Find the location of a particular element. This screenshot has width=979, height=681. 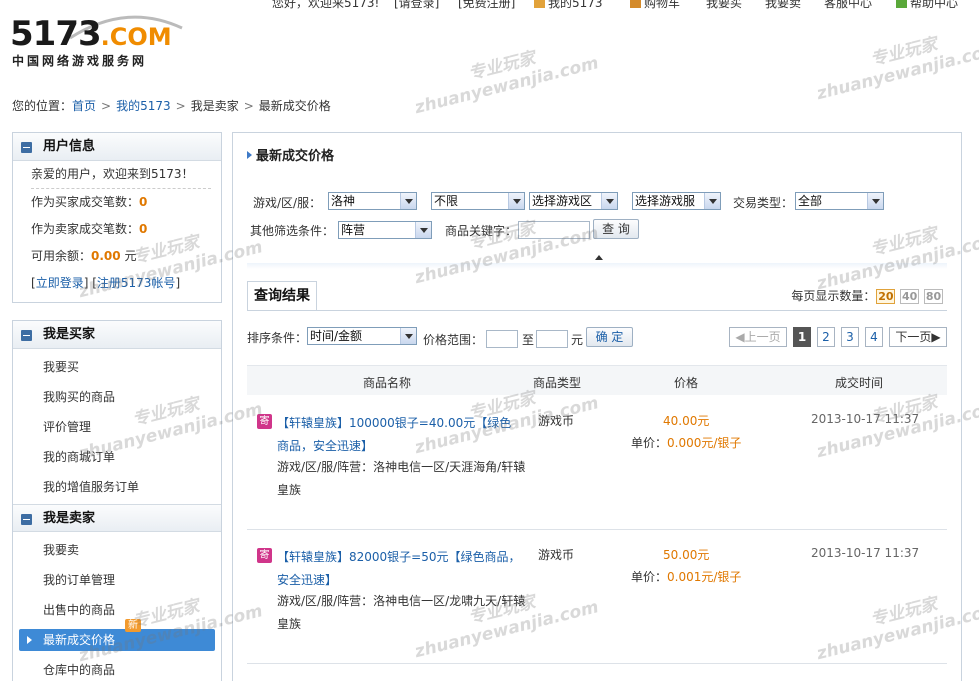

consign-tag: 寄 is located at coordinates (264, 421).